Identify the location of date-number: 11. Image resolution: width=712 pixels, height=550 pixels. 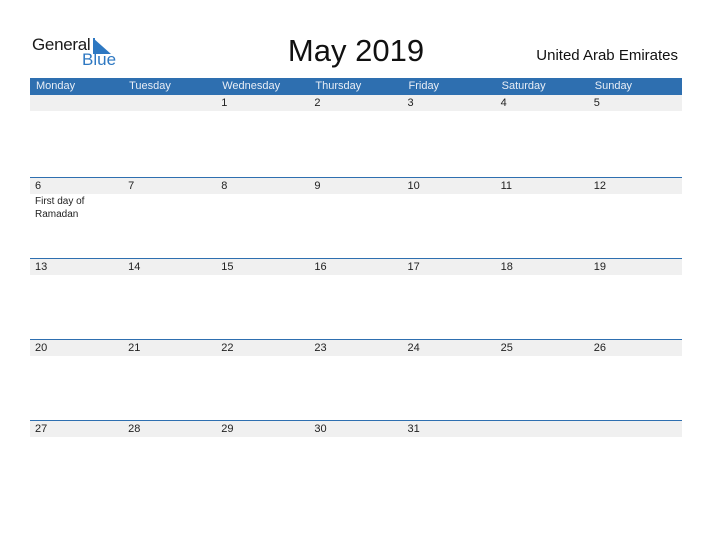
(506, 186).